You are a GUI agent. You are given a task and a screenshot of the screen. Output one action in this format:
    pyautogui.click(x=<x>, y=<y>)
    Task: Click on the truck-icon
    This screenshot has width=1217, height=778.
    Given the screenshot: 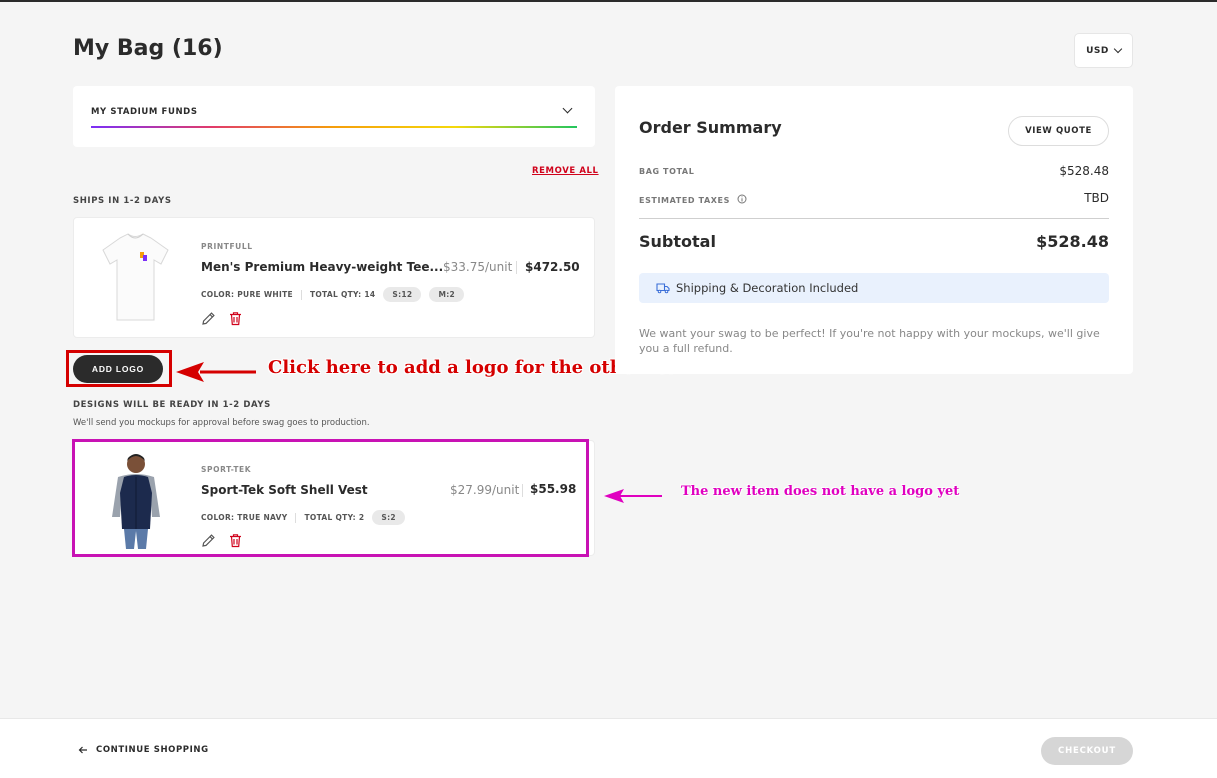 What is the action you would take?
    pyautogui.click(x=663, y=288)
    